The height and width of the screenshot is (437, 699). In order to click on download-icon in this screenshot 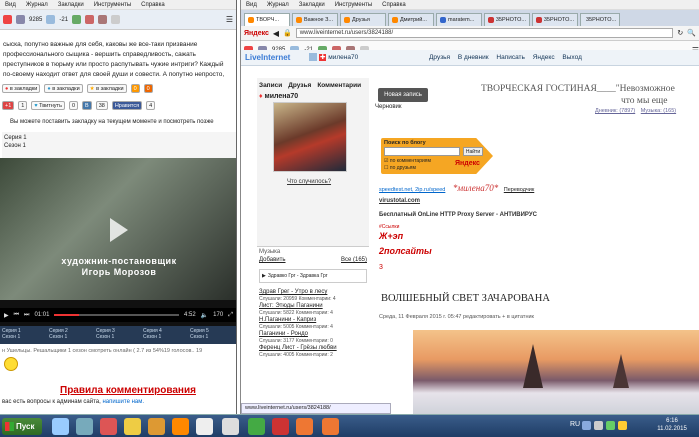, I will do `click(116, 19)`.